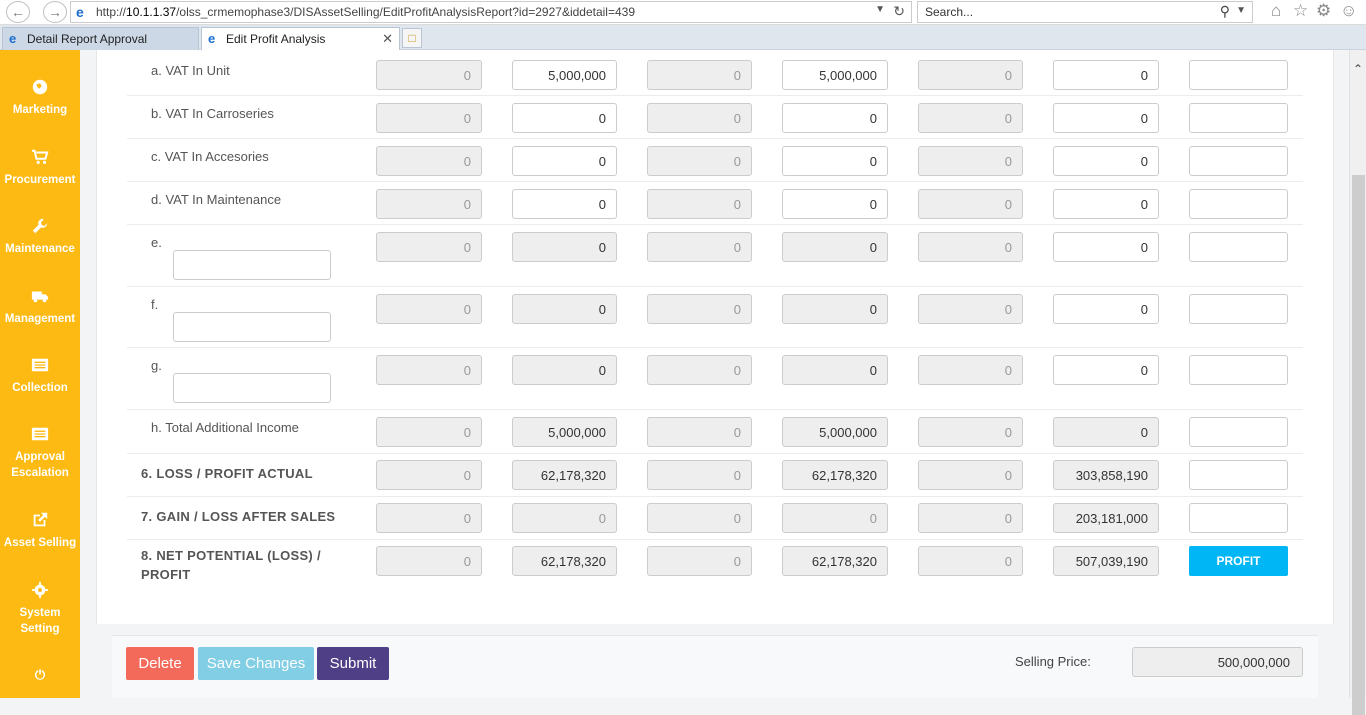 This screenshot has height=715, width=1366. Describe the element at coordinates (1358, 445) in the screenshot. I see `scrollbar-thumb` at that location.